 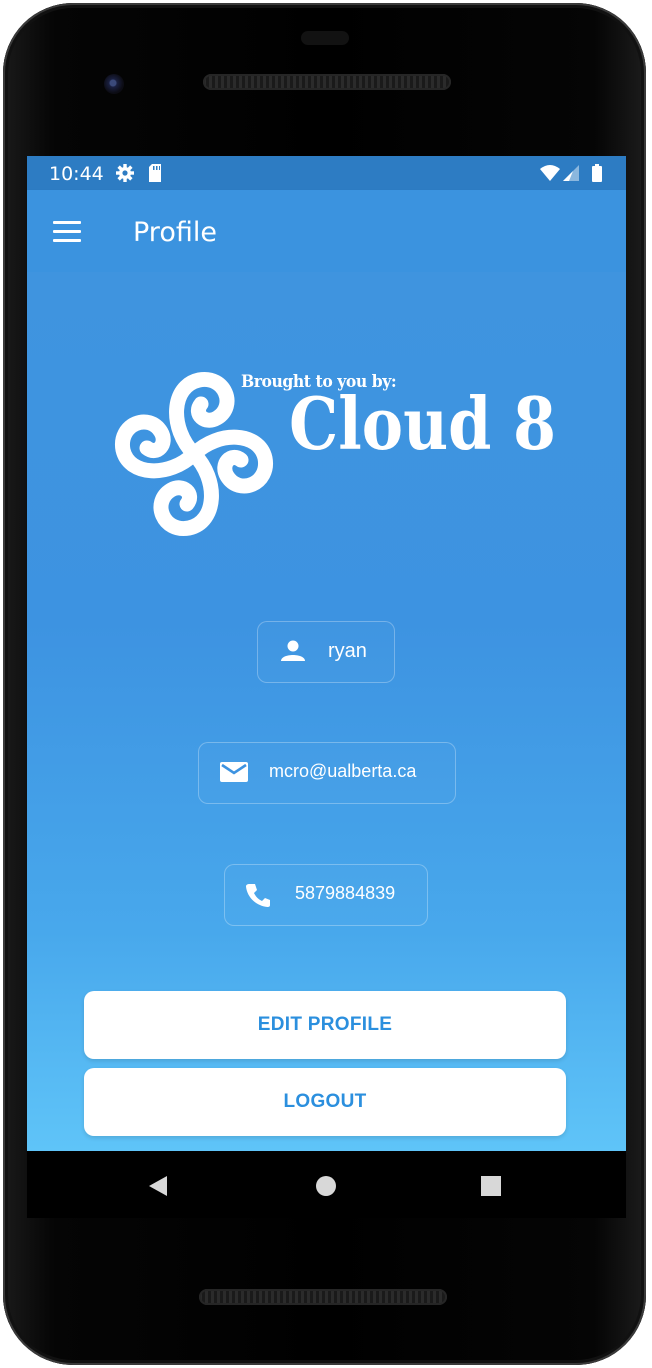 What do you see at coordinates (326, 231) in the screenshot?
I see `app-bar: Profile` at bounding box center [326, 231].